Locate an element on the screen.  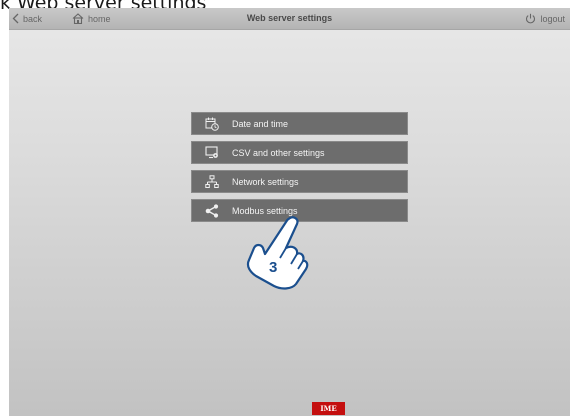
network-icon is located at coordinates (212, 181).